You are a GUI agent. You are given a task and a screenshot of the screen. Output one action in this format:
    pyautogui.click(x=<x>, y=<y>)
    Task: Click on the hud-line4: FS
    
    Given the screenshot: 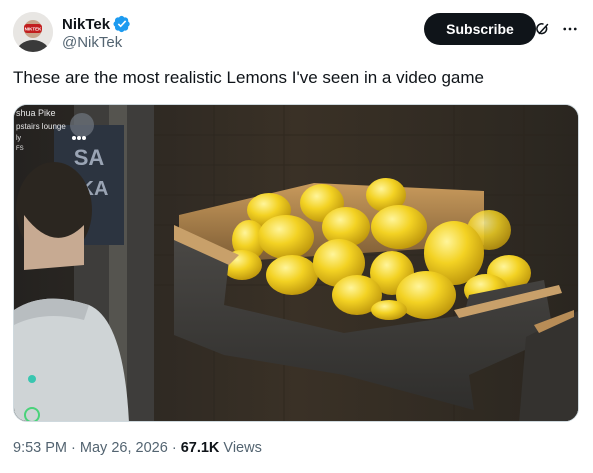 What is the action you would take?
    pyautogui.click(x=20, y=149)
    